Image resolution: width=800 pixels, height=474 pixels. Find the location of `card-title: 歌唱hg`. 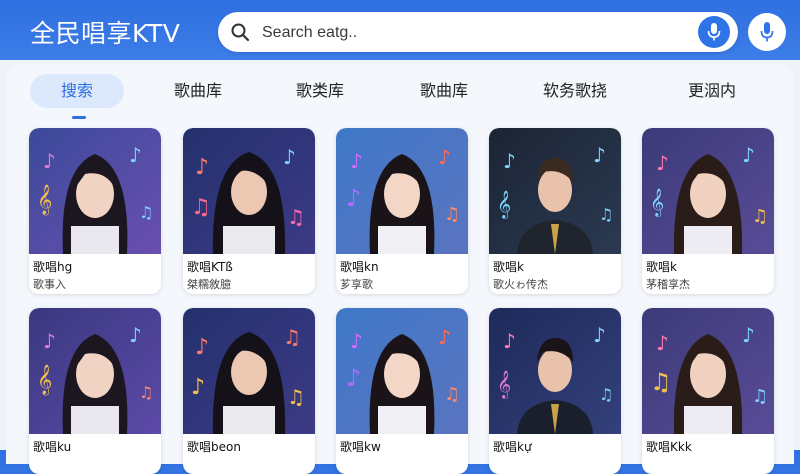

card-title: 歌唱hg is located at coordinates (53, 267).